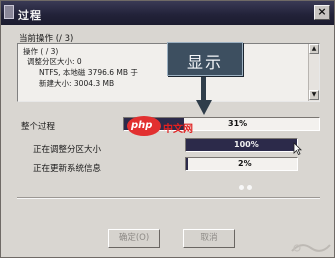  I want to click on cancel-button: 取消, so click(209, 238).